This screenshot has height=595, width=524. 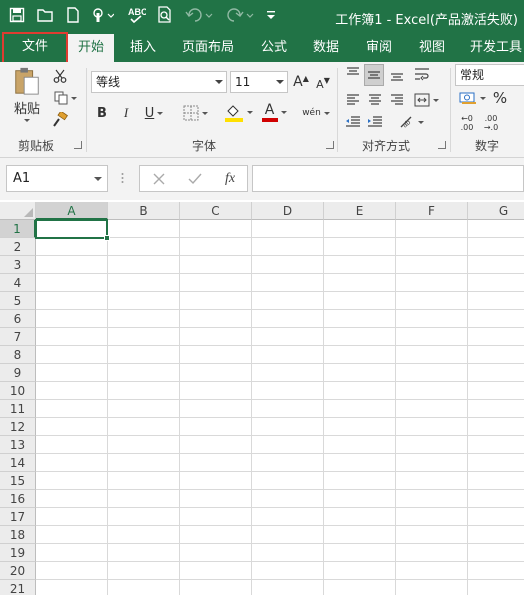 I want to click on column-header: G, so click(x=496, y=211).